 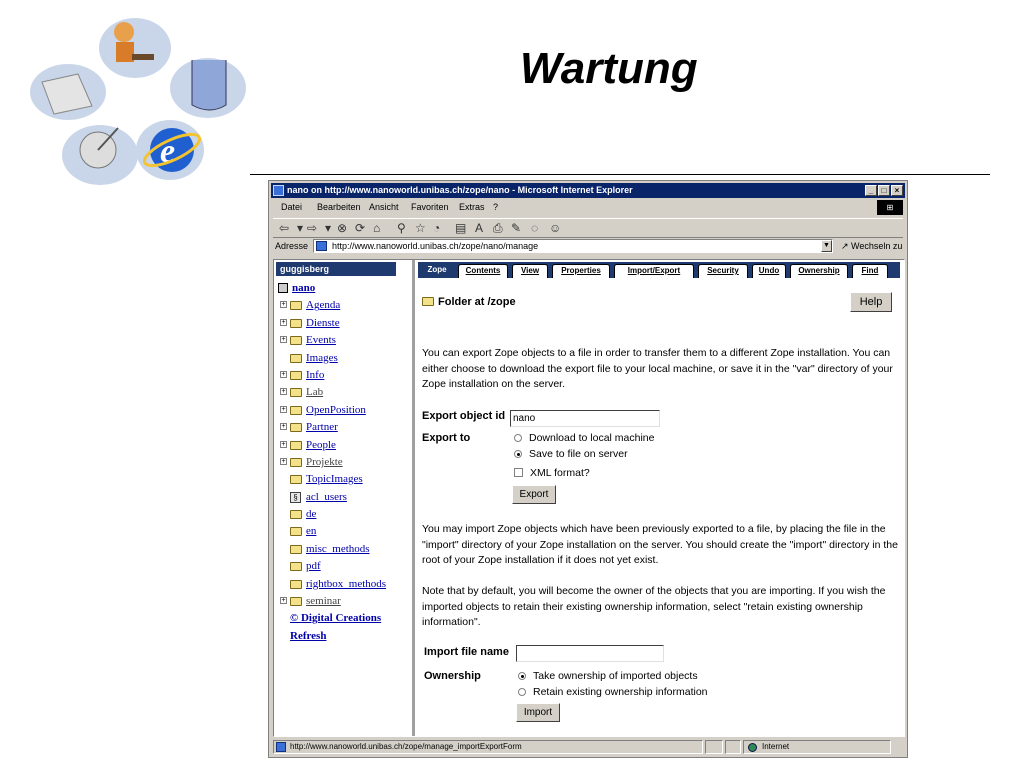 What do you see at coordinates (522, 692) in the screenshot?
I see `retain-ownership-radio` at bounding box center [522, 692].